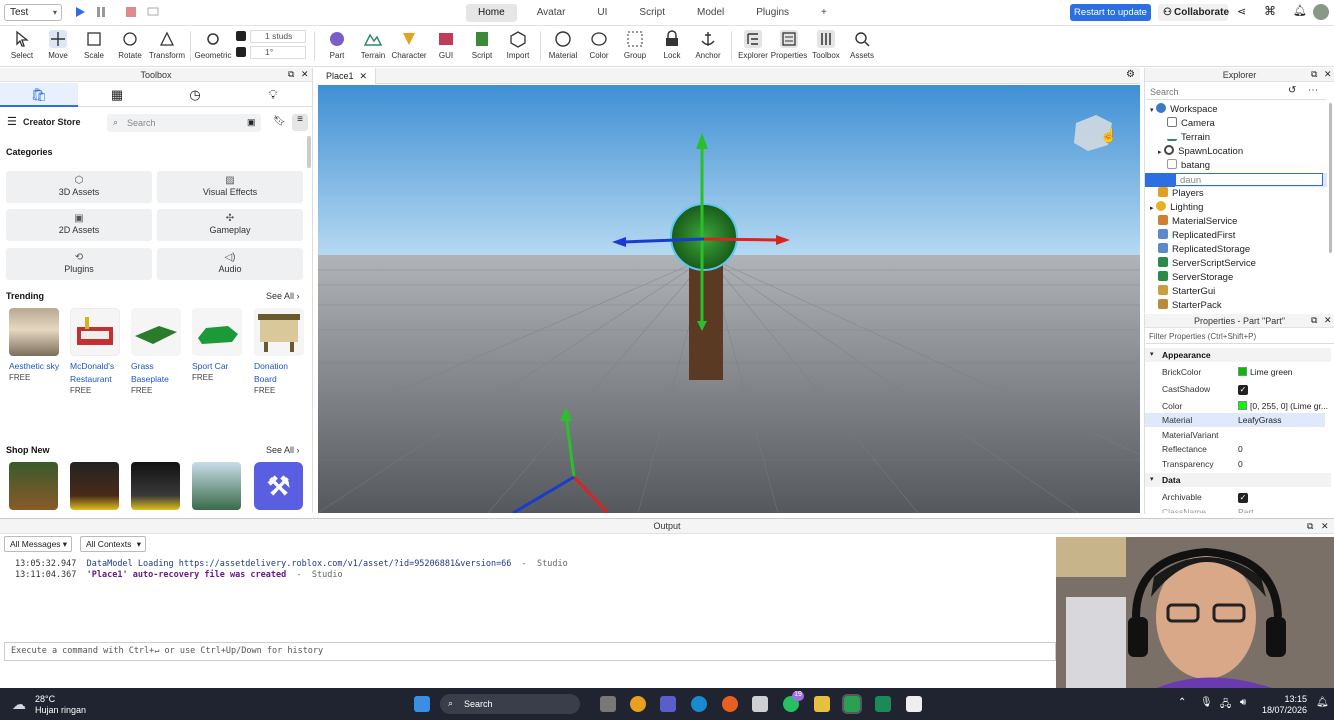 The width and height of the screenshot is (1334, 720). I want to click on tab-place1: Place1 ✕, so click(347, 76).